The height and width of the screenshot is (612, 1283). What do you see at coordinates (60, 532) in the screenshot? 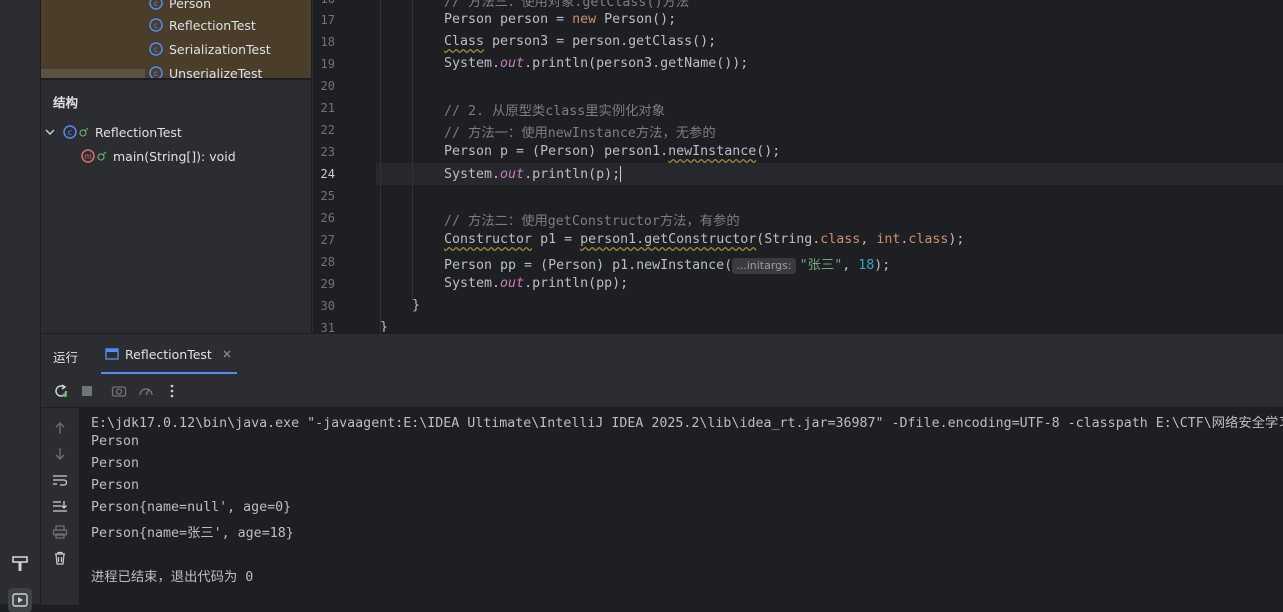
I see `print-icon` at bounding box center [60, 532].